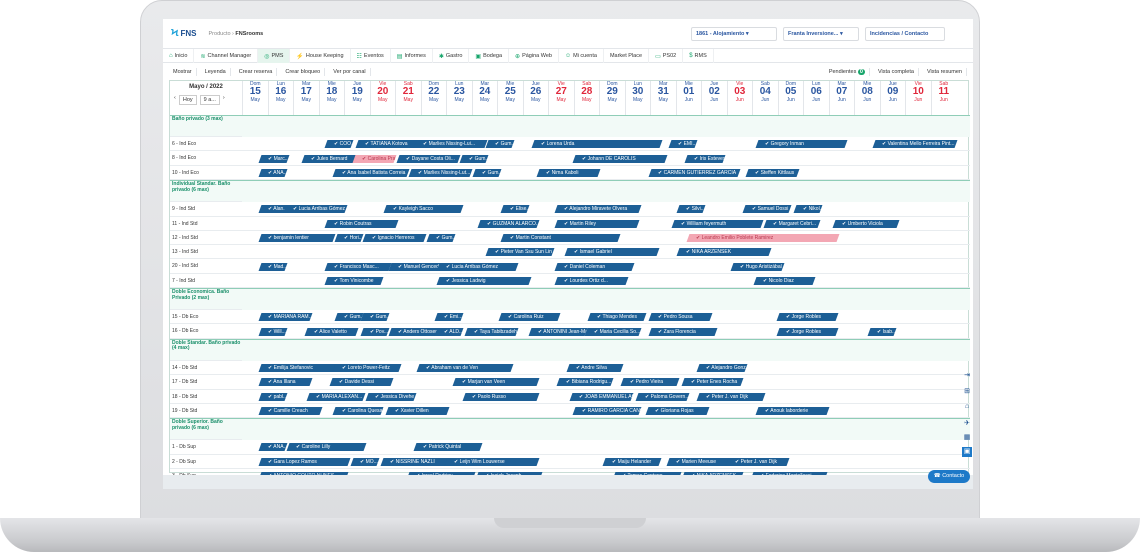 This screenshot has width=1140, height=552. What do you see at coordinates (612, 98) in the screenshot?
I see `day-header: Dom 29 May` at bounding box center [612, 98].